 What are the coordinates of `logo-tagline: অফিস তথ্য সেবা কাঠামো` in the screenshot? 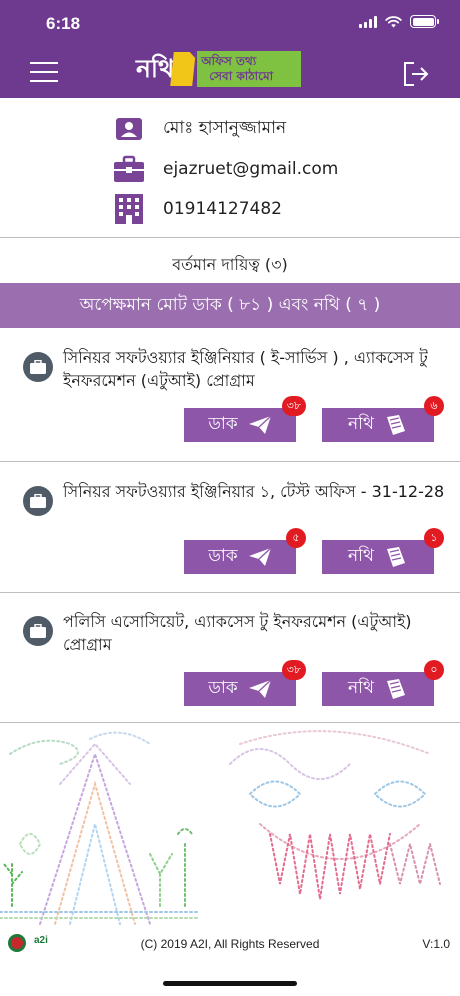 It's located at (249, 69).